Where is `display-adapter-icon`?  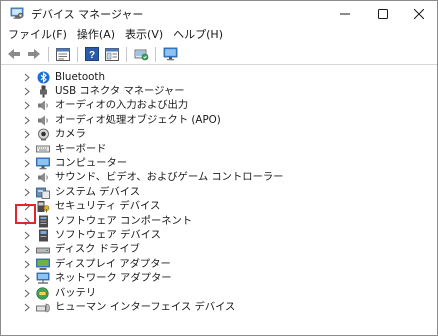
display-adapter-icon is located at coordinates (43, 264).